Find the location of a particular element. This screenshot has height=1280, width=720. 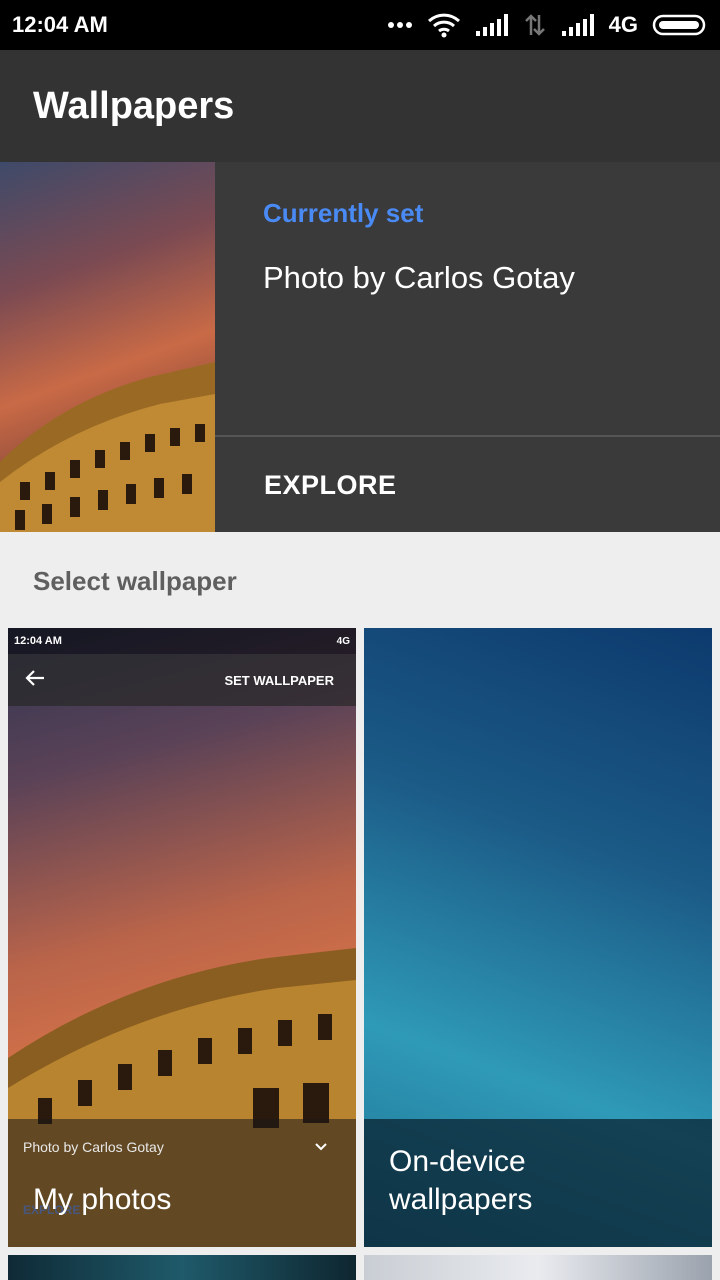

app-toolbar: Wallpapers is located at coordinates (360, 106).